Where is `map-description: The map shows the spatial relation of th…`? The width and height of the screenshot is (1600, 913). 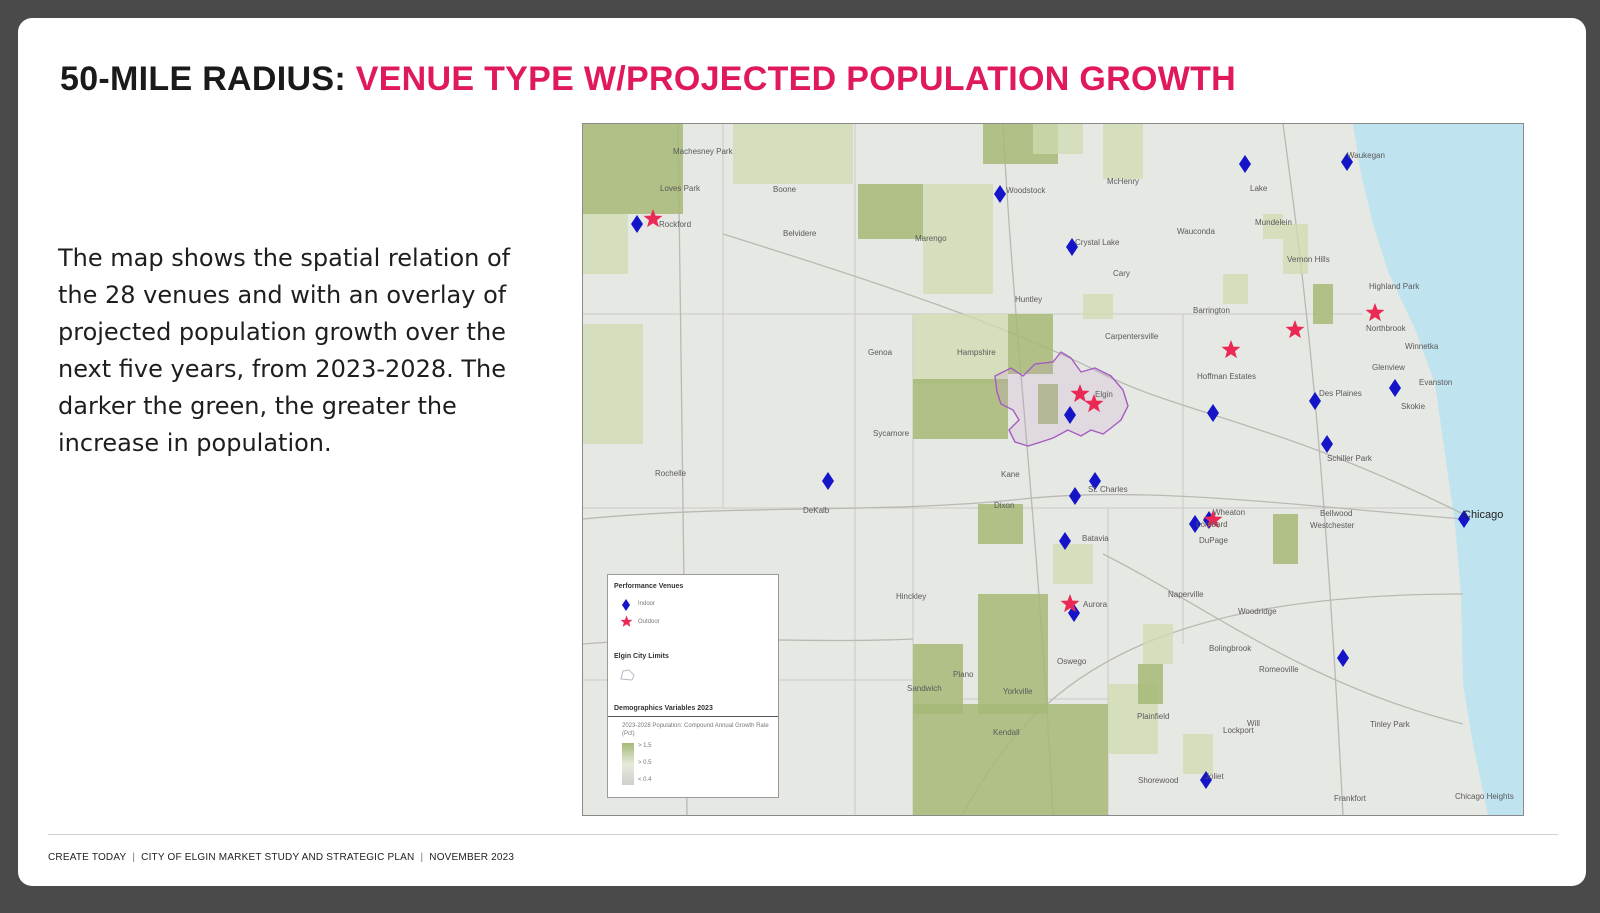
map-description: The map shows the spatial relation of th… is located at coordinates (284, 350).